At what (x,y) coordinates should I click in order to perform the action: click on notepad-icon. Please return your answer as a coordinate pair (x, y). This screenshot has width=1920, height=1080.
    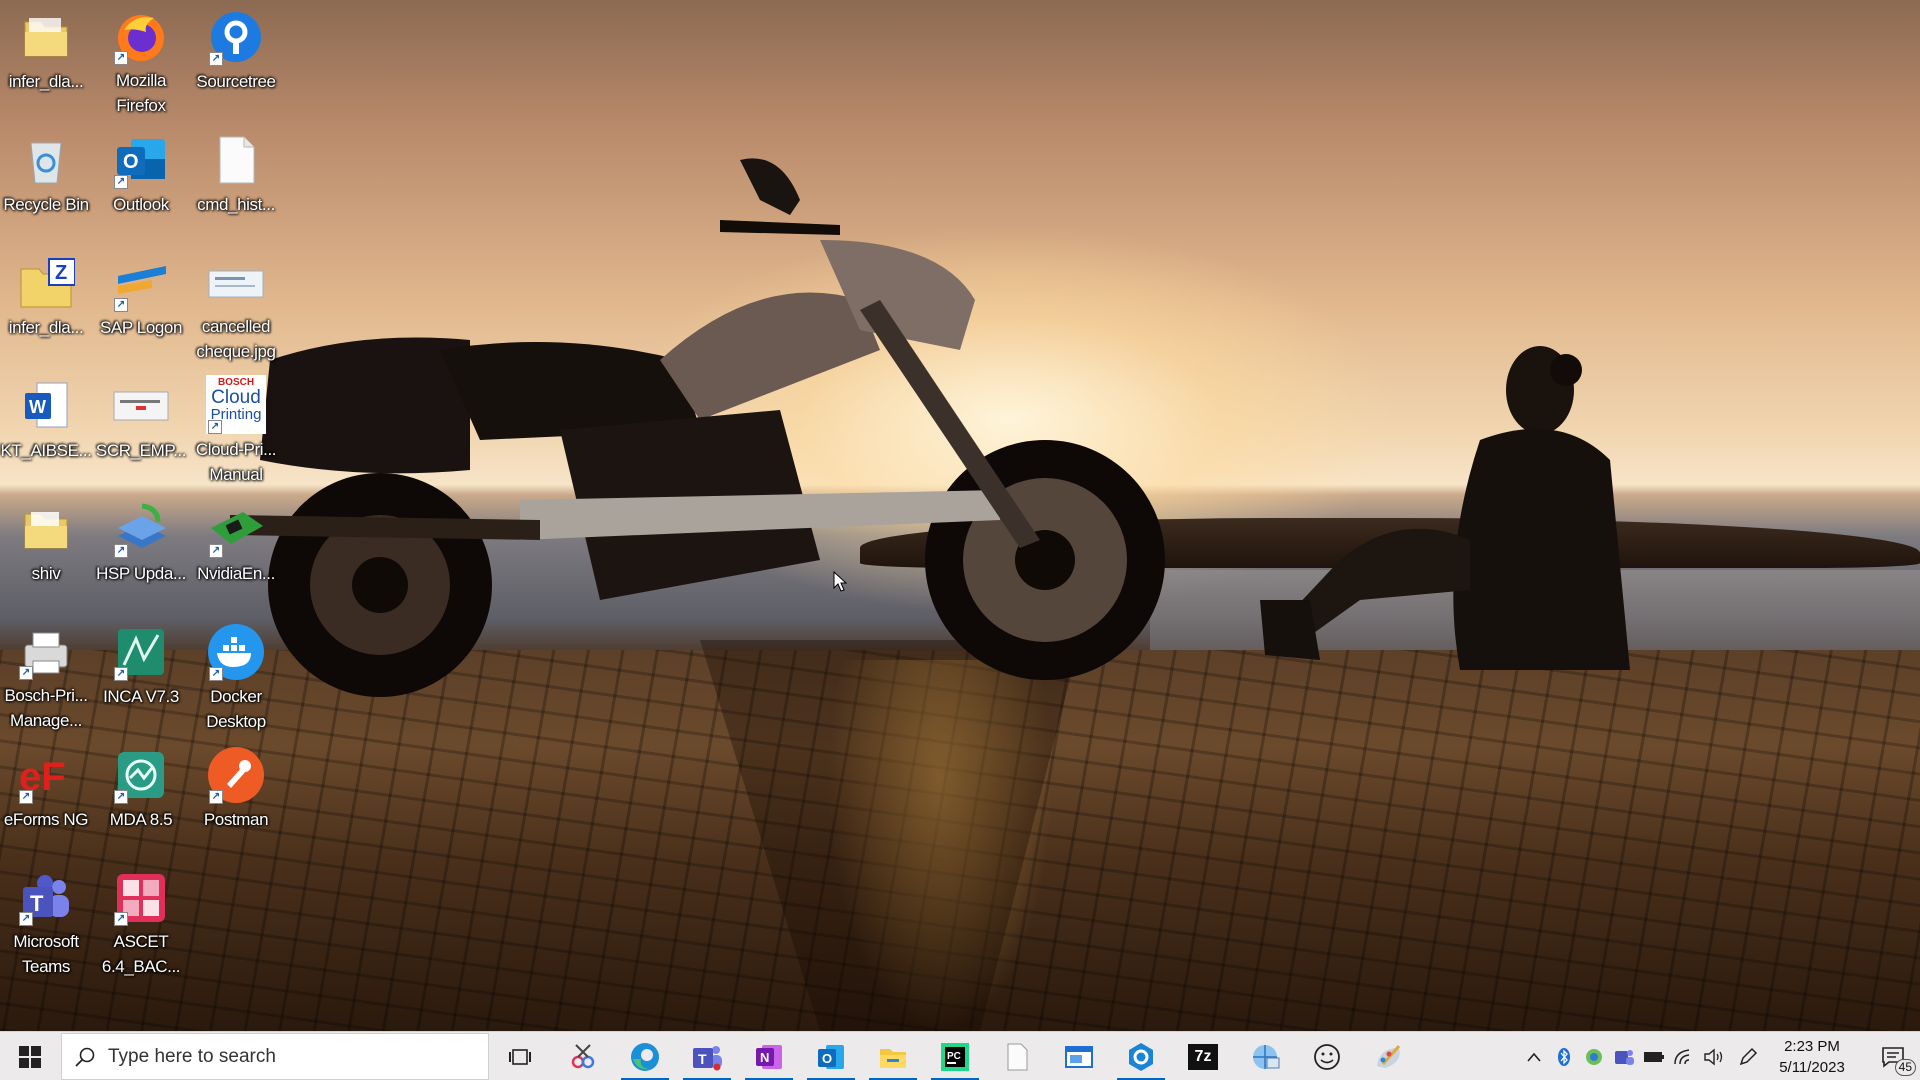
    Looking at the image, I should click on (1017, 1056).